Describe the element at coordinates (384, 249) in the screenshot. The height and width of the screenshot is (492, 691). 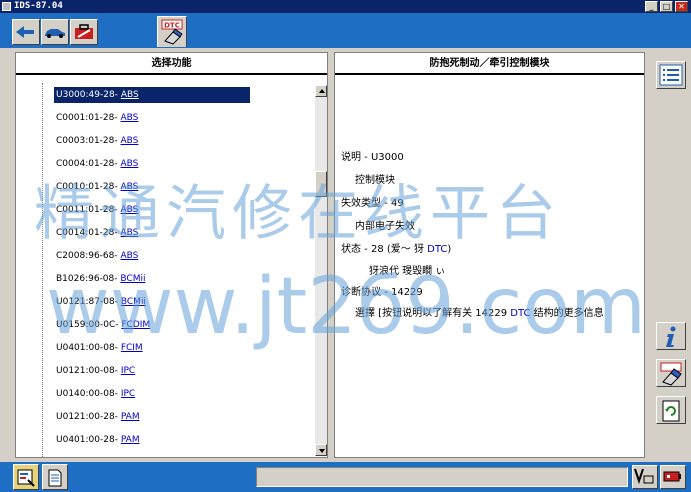
I see `status-text: 状态 - 28 (爱～ 犽` at that location.